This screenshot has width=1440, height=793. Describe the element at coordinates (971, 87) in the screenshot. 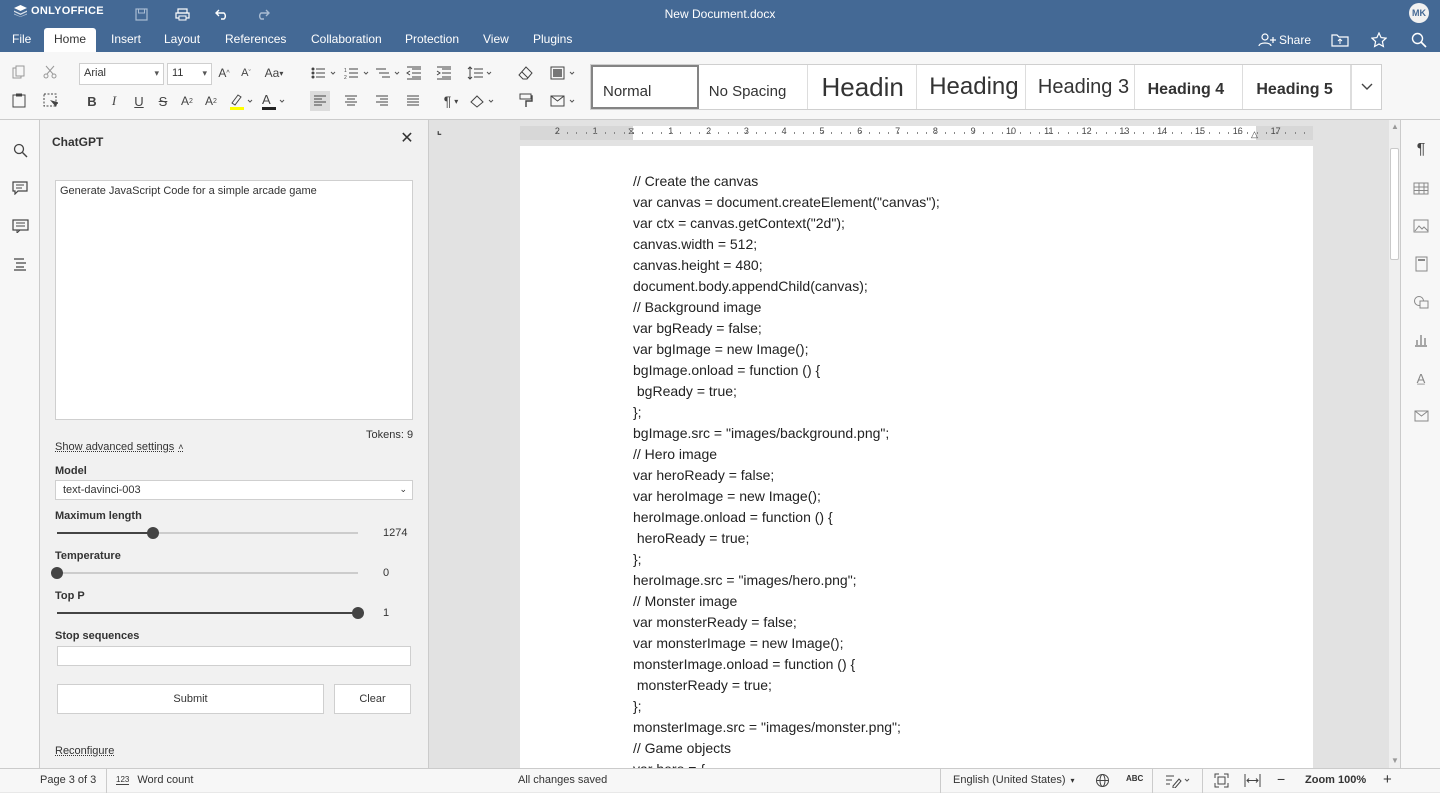

I see `style-heading-2: Heading` at that location.